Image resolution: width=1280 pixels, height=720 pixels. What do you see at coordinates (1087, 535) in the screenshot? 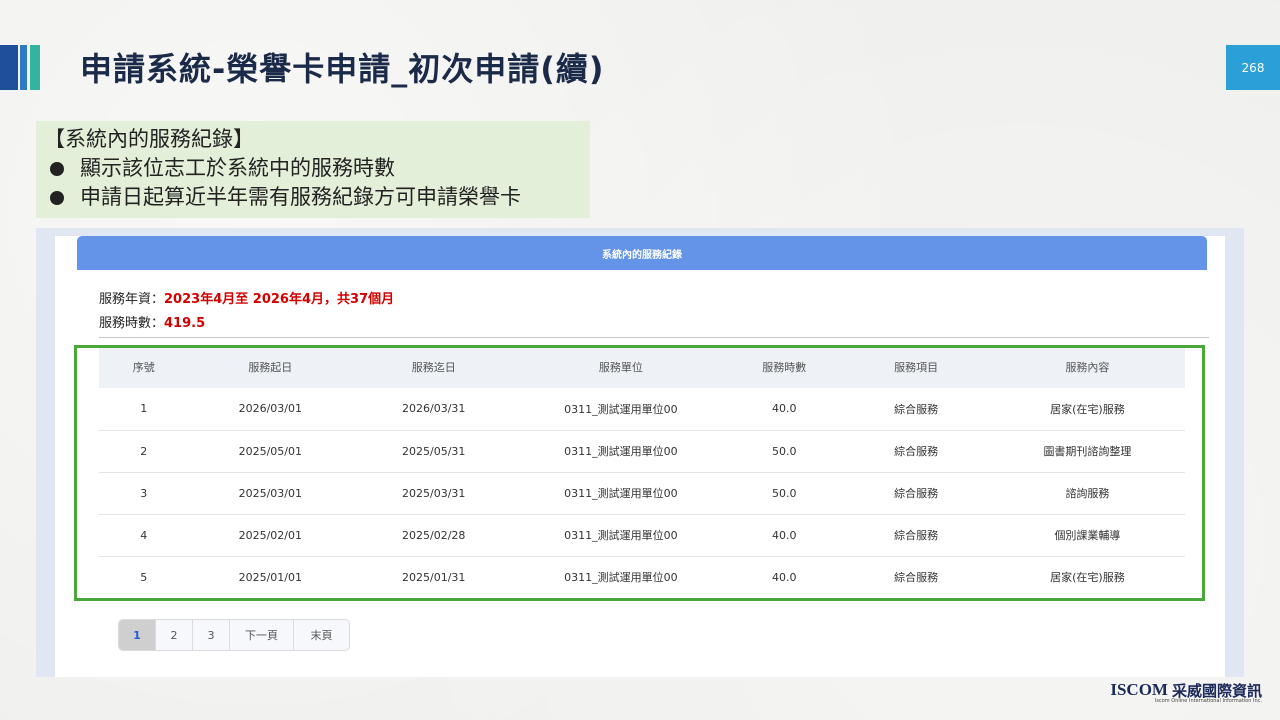
I see `cell-content: 個別課業輔導` at bounding box center [1087, 535].